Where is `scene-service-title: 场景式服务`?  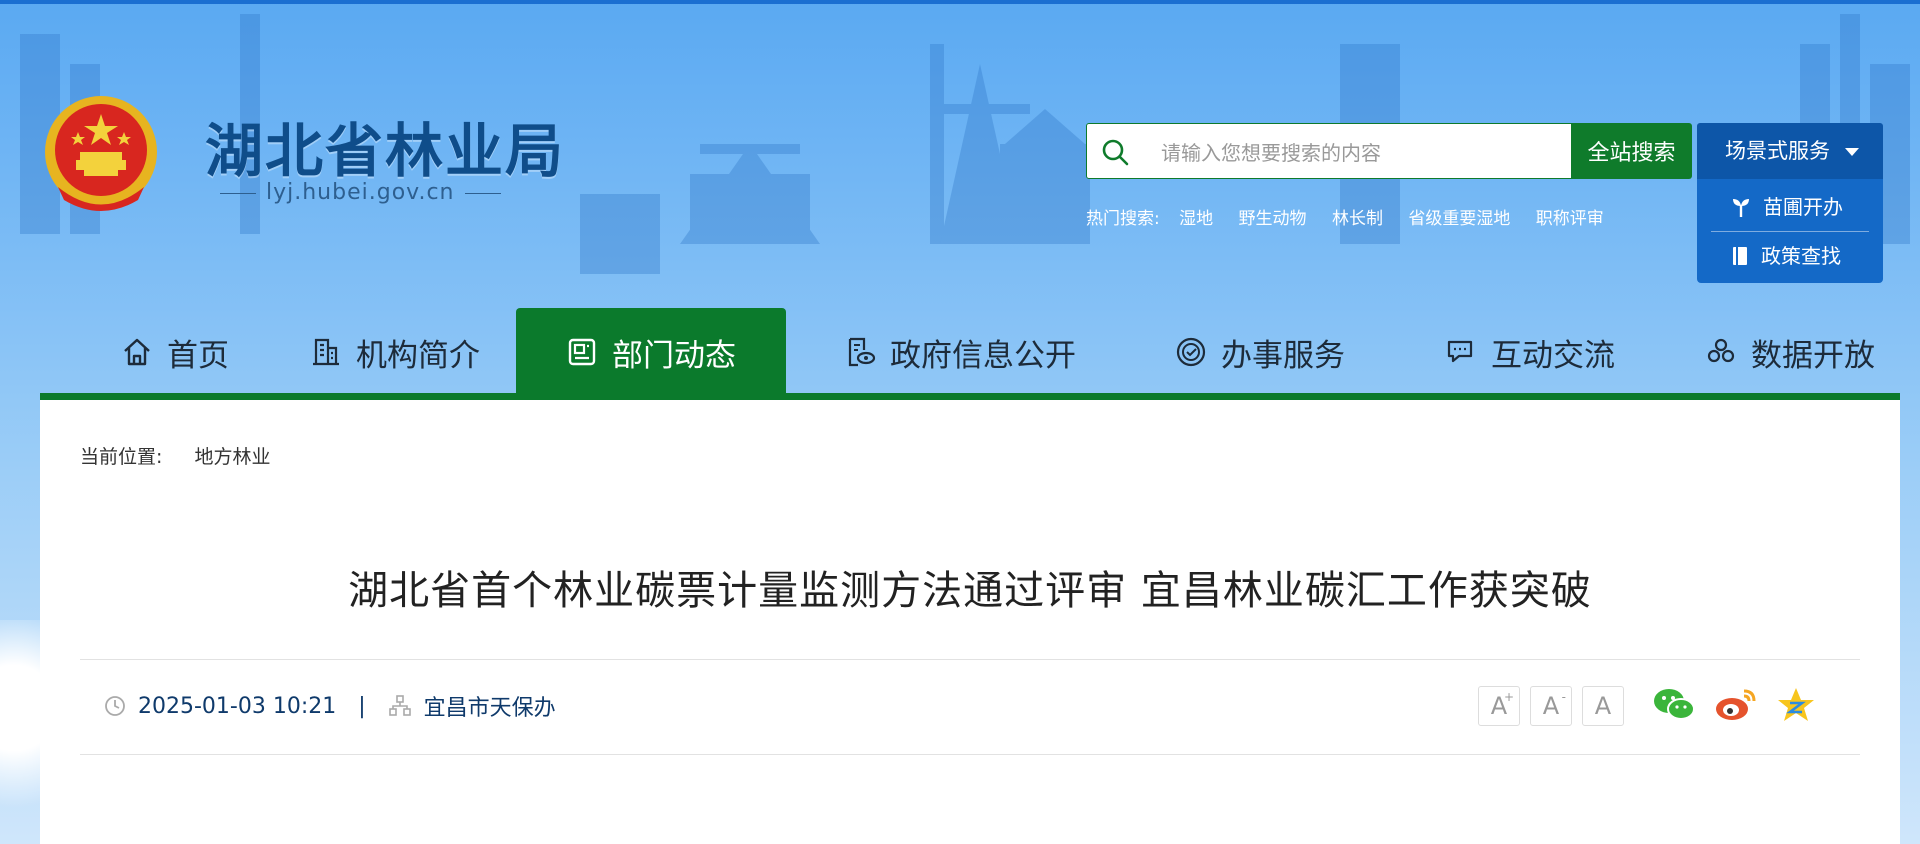
scene-service-title: 场景式服务 is located at coordinates (1777, 151).